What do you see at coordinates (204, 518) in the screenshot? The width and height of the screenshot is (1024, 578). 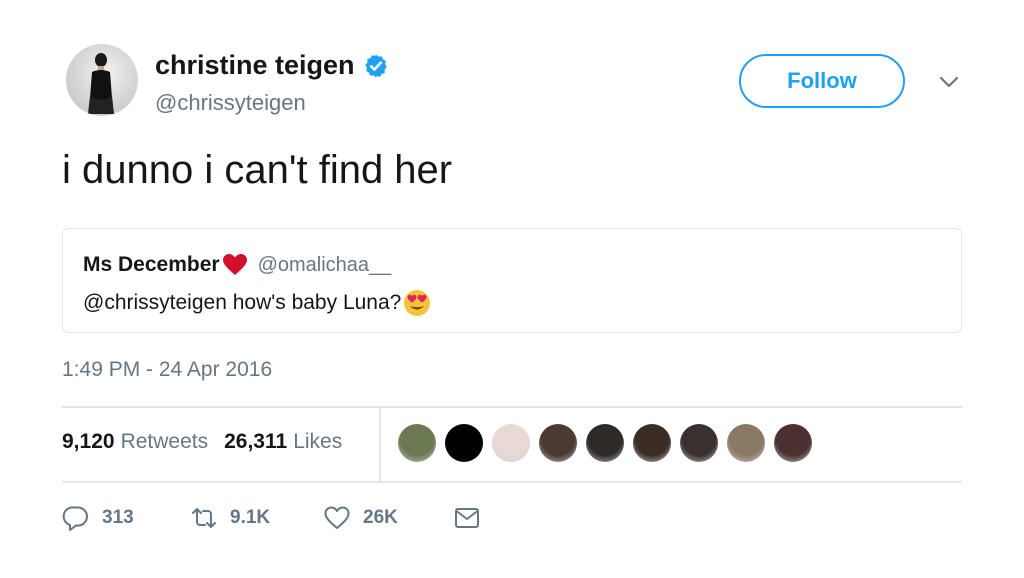 I see `retweet-icon` at bounding box center [204, 518].